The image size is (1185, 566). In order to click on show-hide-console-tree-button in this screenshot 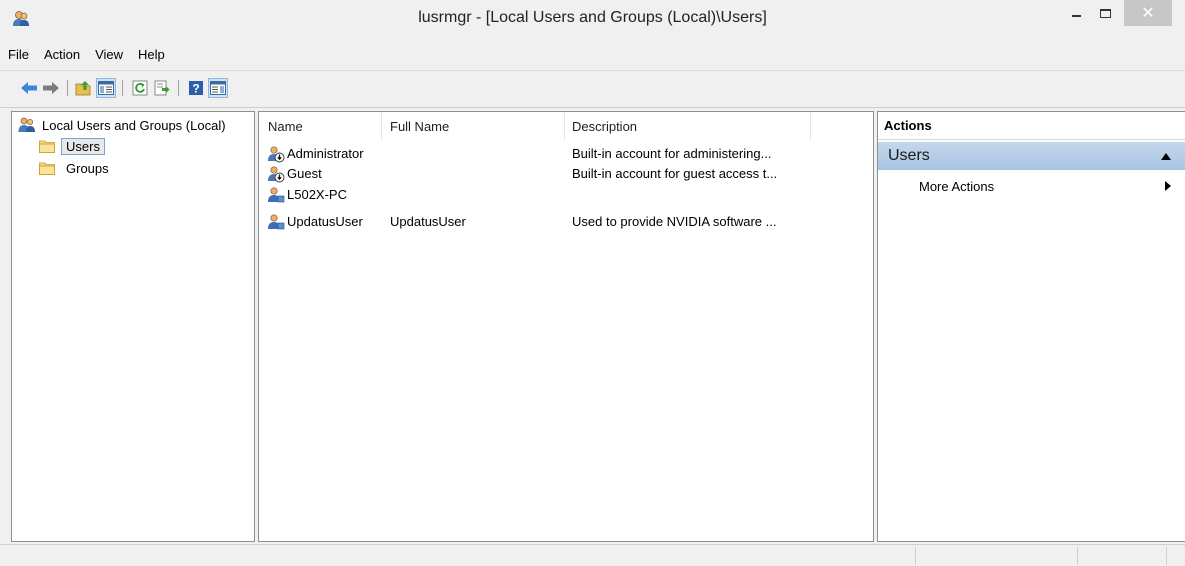, I will do `click(106, 88)`.